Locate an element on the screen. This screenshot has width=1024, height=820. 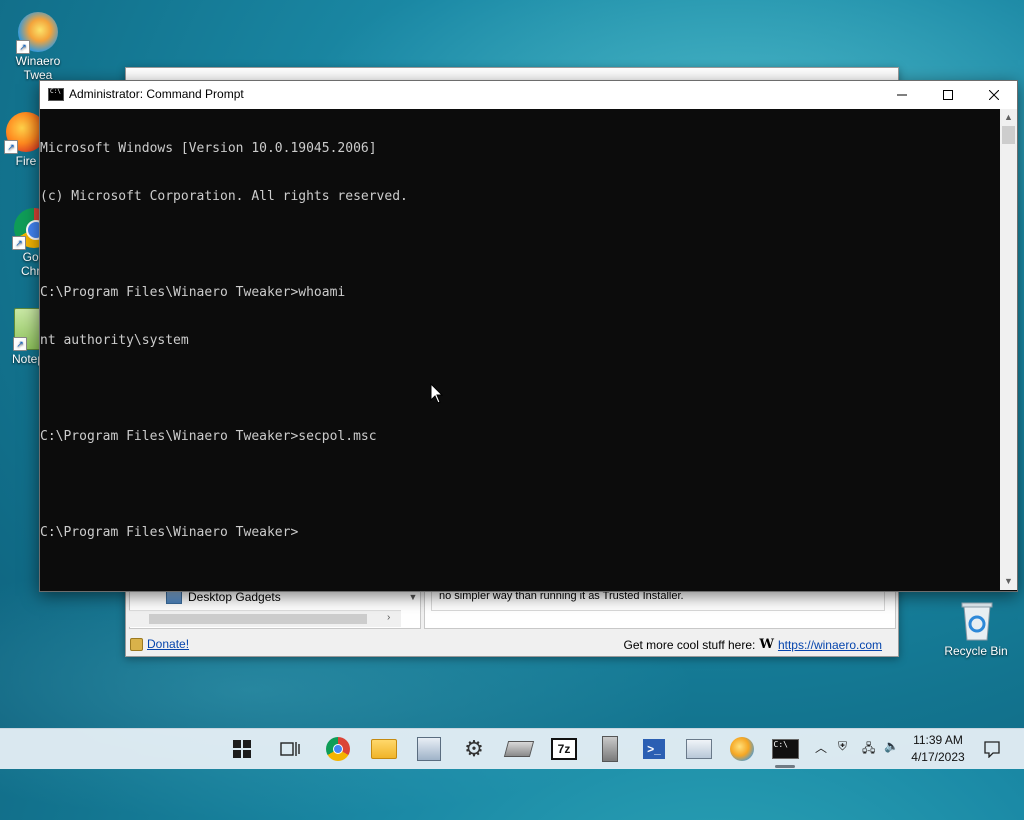
minimize-icon is located at coordinates (902, 95).